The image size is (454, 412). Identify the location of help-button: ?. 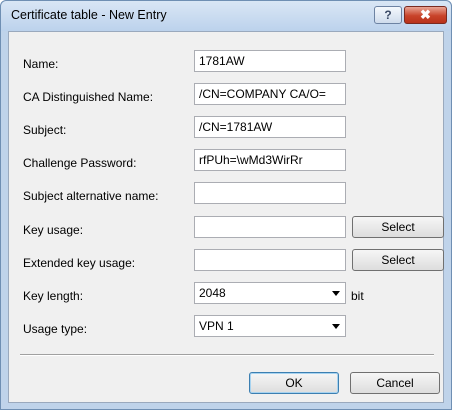
(388, 15).